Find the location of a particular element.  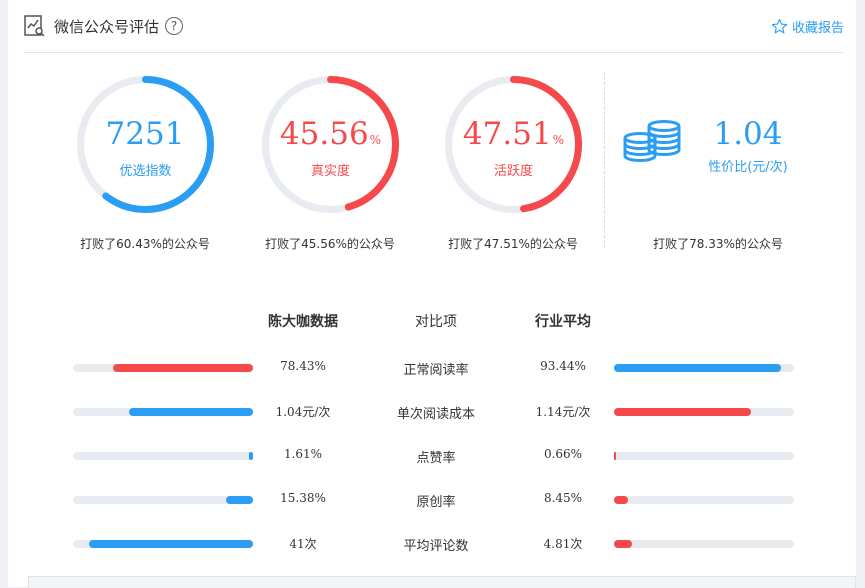

own-value: 15.38% is located at coordinates (303, 498).